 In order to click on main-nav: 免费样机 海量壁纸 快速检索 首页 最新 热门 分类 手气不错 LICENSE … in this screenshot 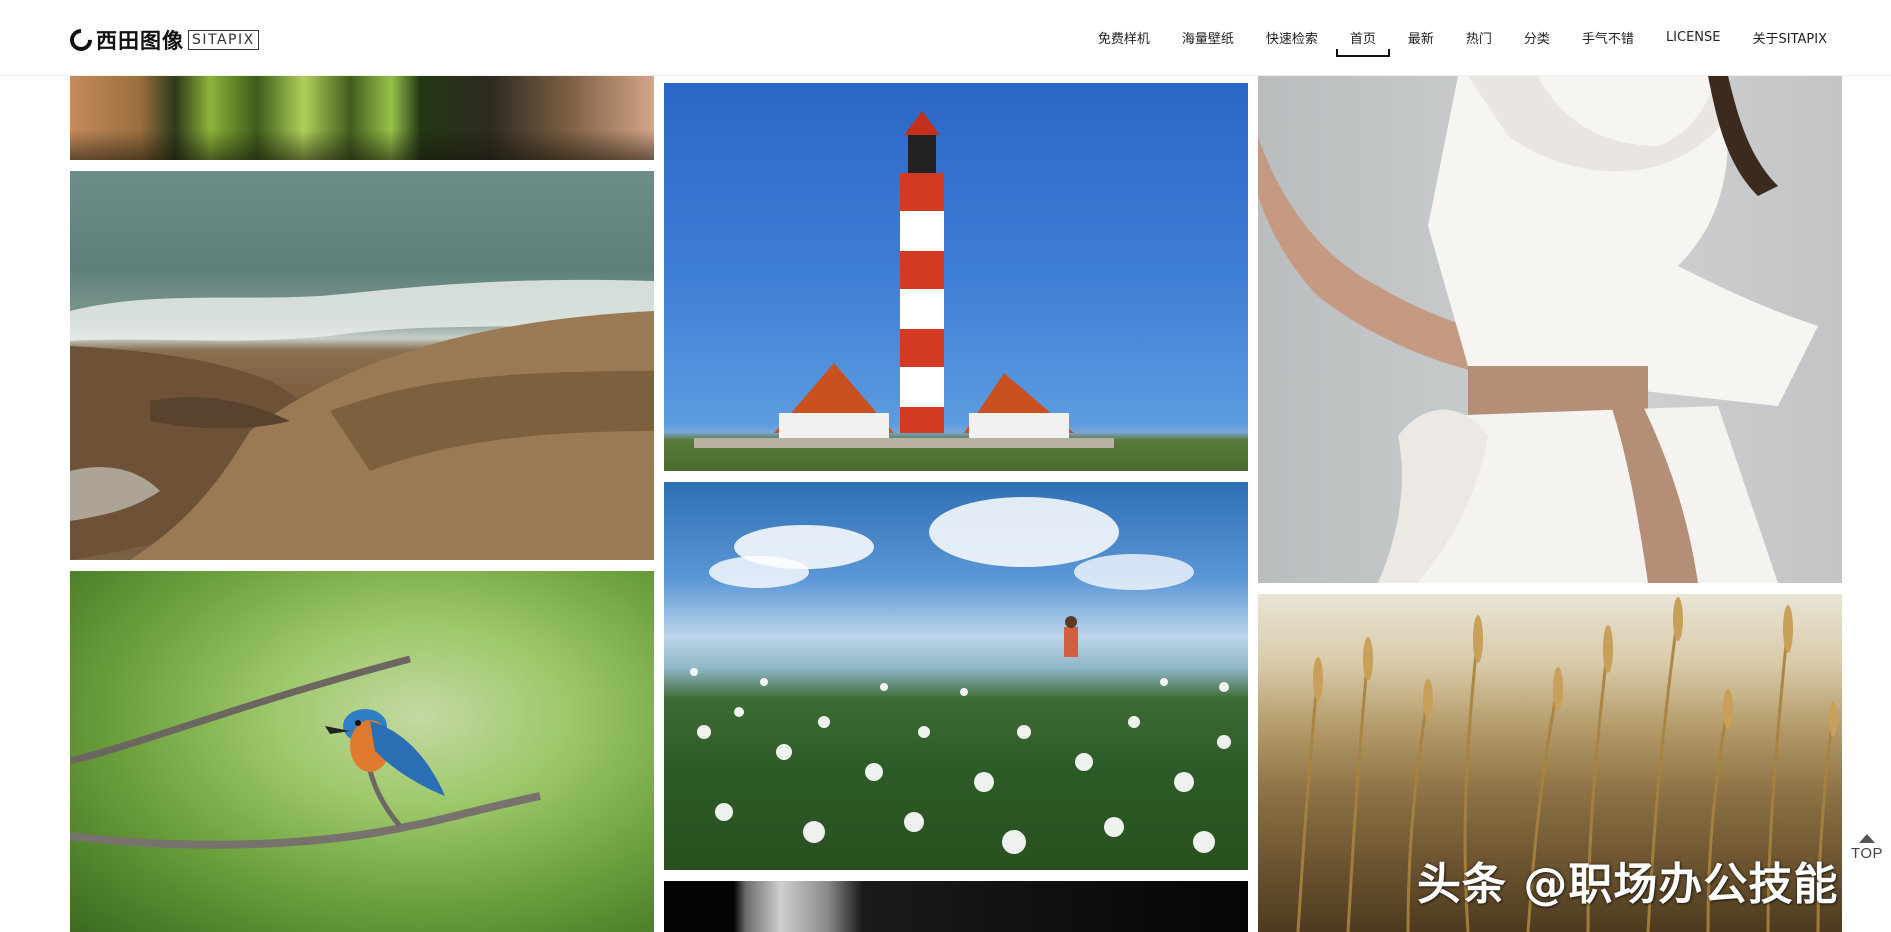, I will do `click(1463, 39)`.